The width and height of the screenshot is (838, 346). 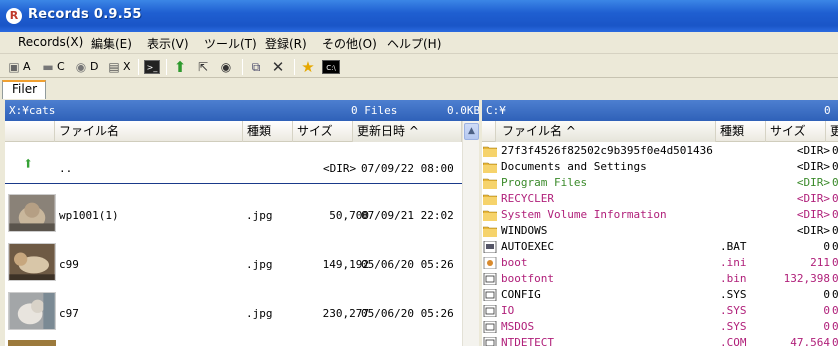 I want to click on menu-edit: 編集(E), so click(x=111, y=43).